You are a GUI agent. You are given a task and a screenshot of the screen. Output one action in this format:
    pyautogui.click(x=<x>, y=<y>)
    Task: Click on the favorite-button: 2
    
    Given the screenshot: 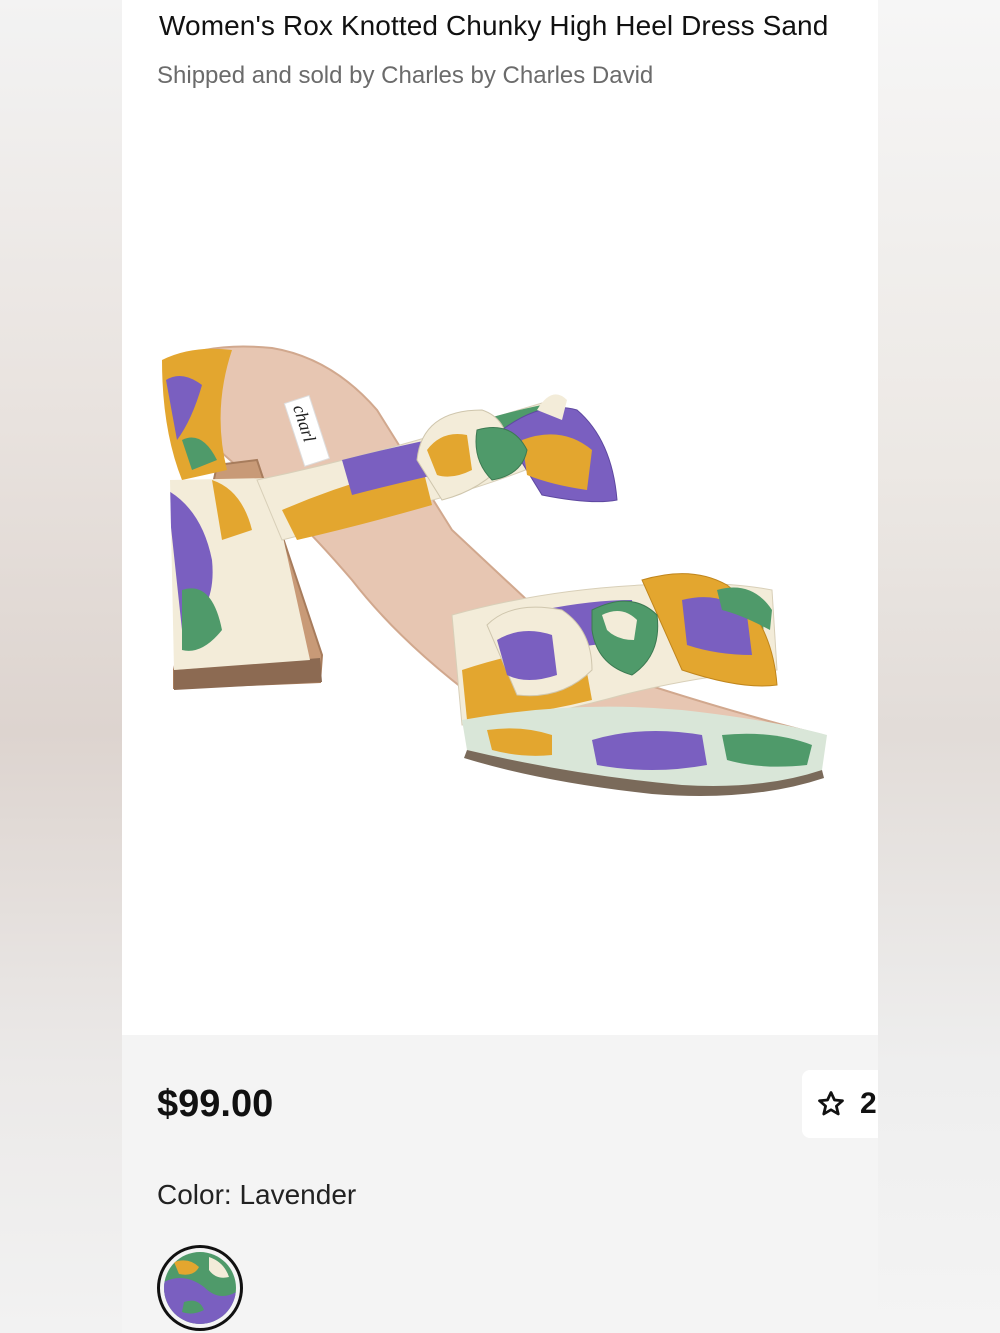 What is the action you would take?
    pyautogui.click(x=840, y=1104)
    